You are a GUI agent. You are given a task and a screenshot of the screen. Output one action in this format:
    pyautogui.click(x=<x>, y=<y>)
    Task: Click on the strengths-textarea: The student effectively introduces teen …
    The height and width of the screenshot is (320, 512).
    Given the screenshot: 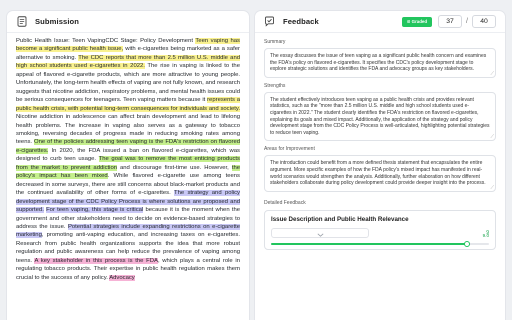 What is the action you would take?
    pyautogui.click(x=380, y=116)
    